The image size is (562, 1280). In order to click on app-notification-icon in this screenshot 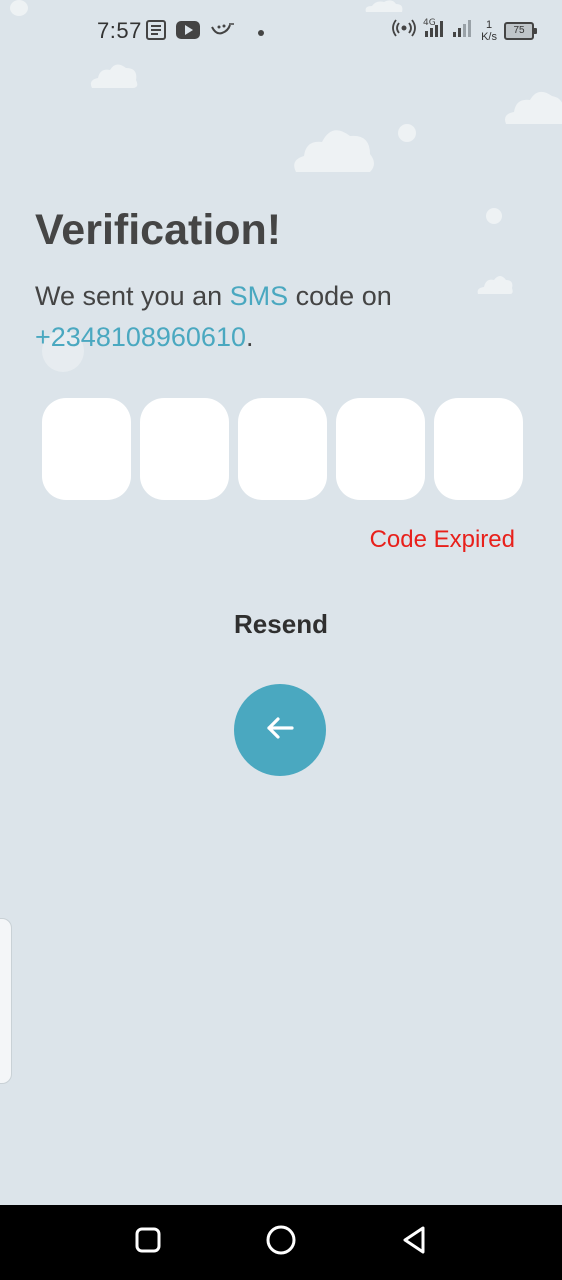, I will do `click(222, 32)`.